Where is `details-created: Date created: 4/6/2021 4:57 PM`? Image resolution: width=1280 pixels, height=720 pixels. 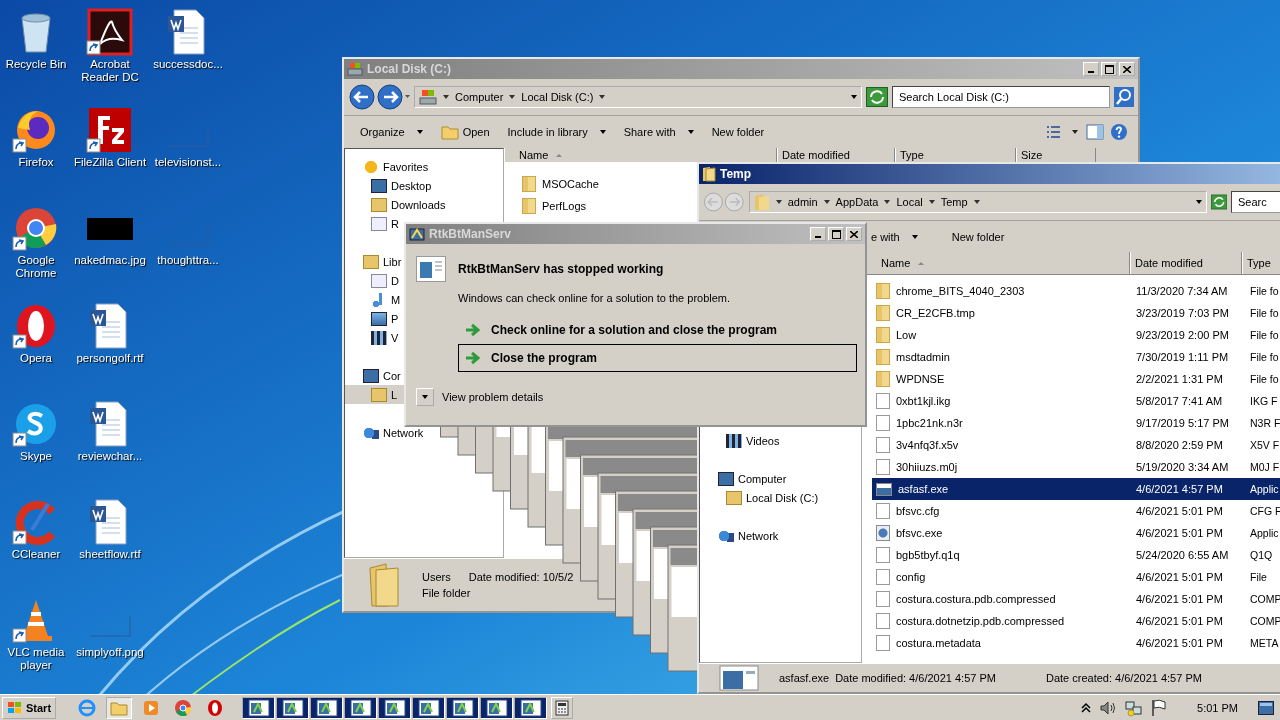 details-created: Date created: 4/6/2021 4:57 PM is located at coordinates (1123, 678).